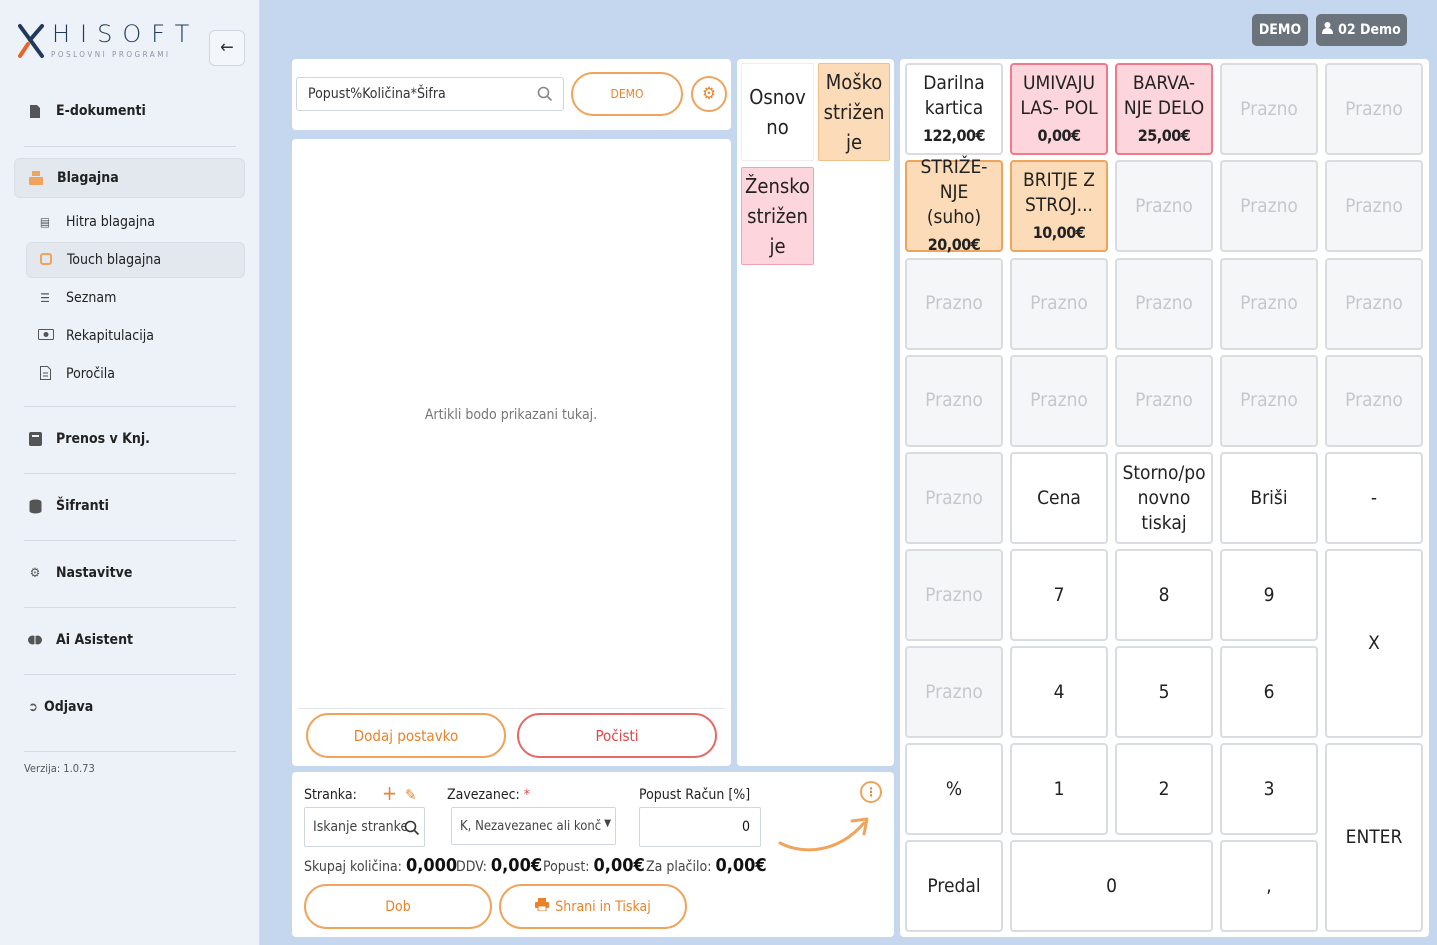 The width and height of the screenshot is (1437, 945). I want to click on add-customer-plus-icon: +, so click(389, 793).